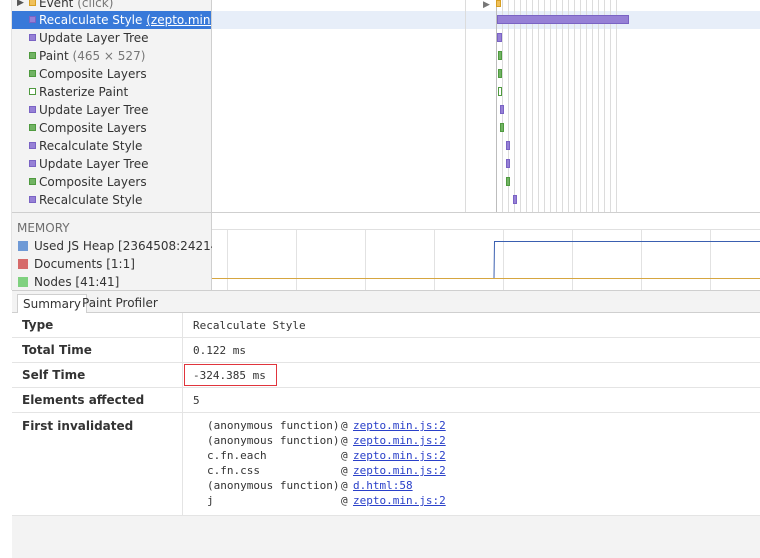  I want to click on summary-value: 0.122 ms, so click(219, 350).